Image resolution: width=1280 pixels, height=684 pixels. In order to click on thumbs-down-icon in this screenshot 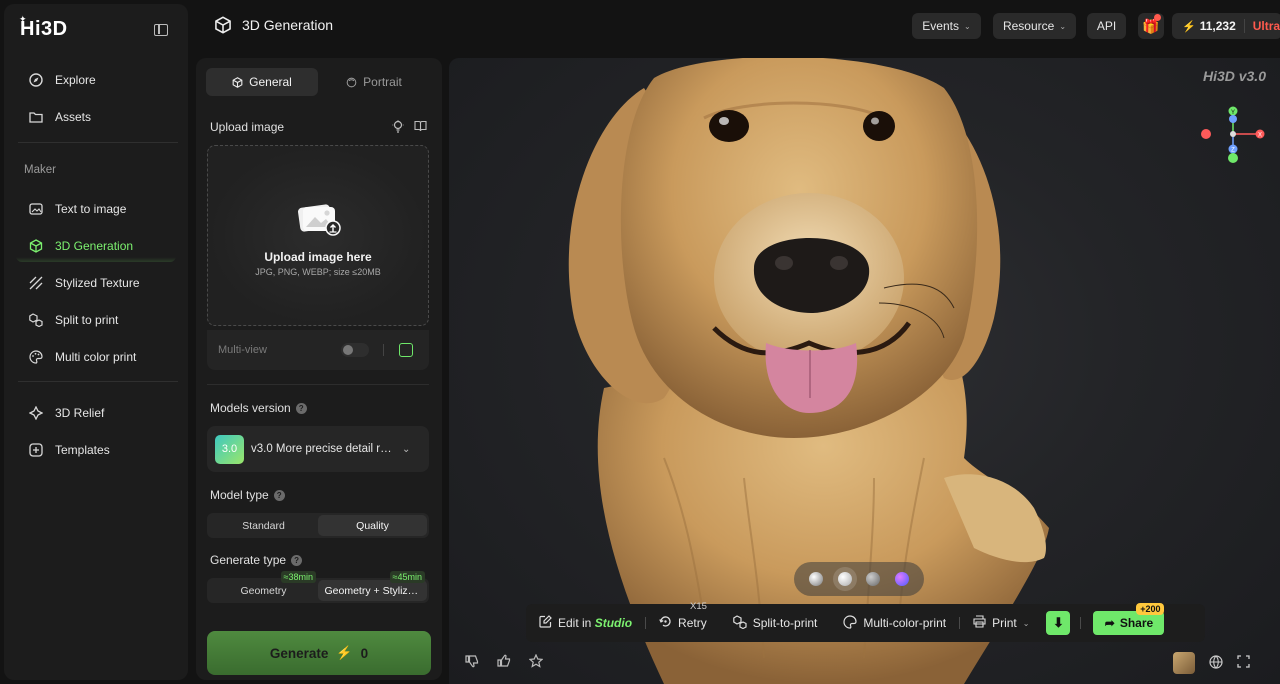, I will do `click(472, 662)`.